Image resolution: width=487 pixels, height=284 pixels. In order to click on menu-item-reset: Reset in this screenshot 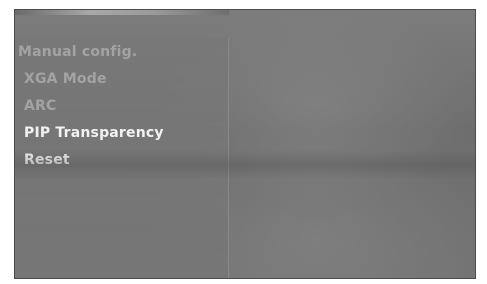, I will do `click(47, 160)`.